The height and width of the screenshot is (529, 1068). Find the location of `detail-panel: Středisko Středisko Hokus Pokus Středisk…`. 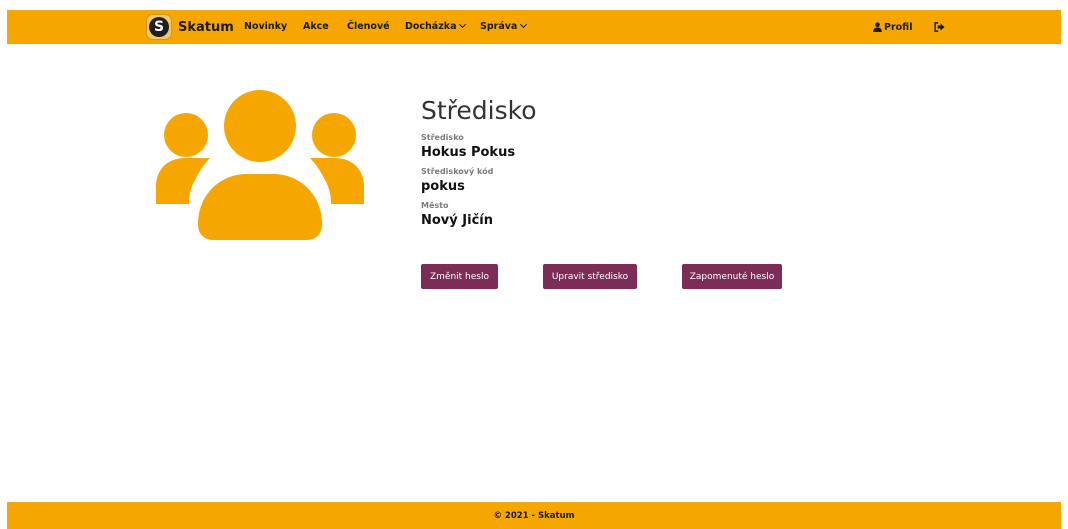

detail-panel: Středisko Středisko Hokus Pokus Středisk… is located at coordinates (671, 163).